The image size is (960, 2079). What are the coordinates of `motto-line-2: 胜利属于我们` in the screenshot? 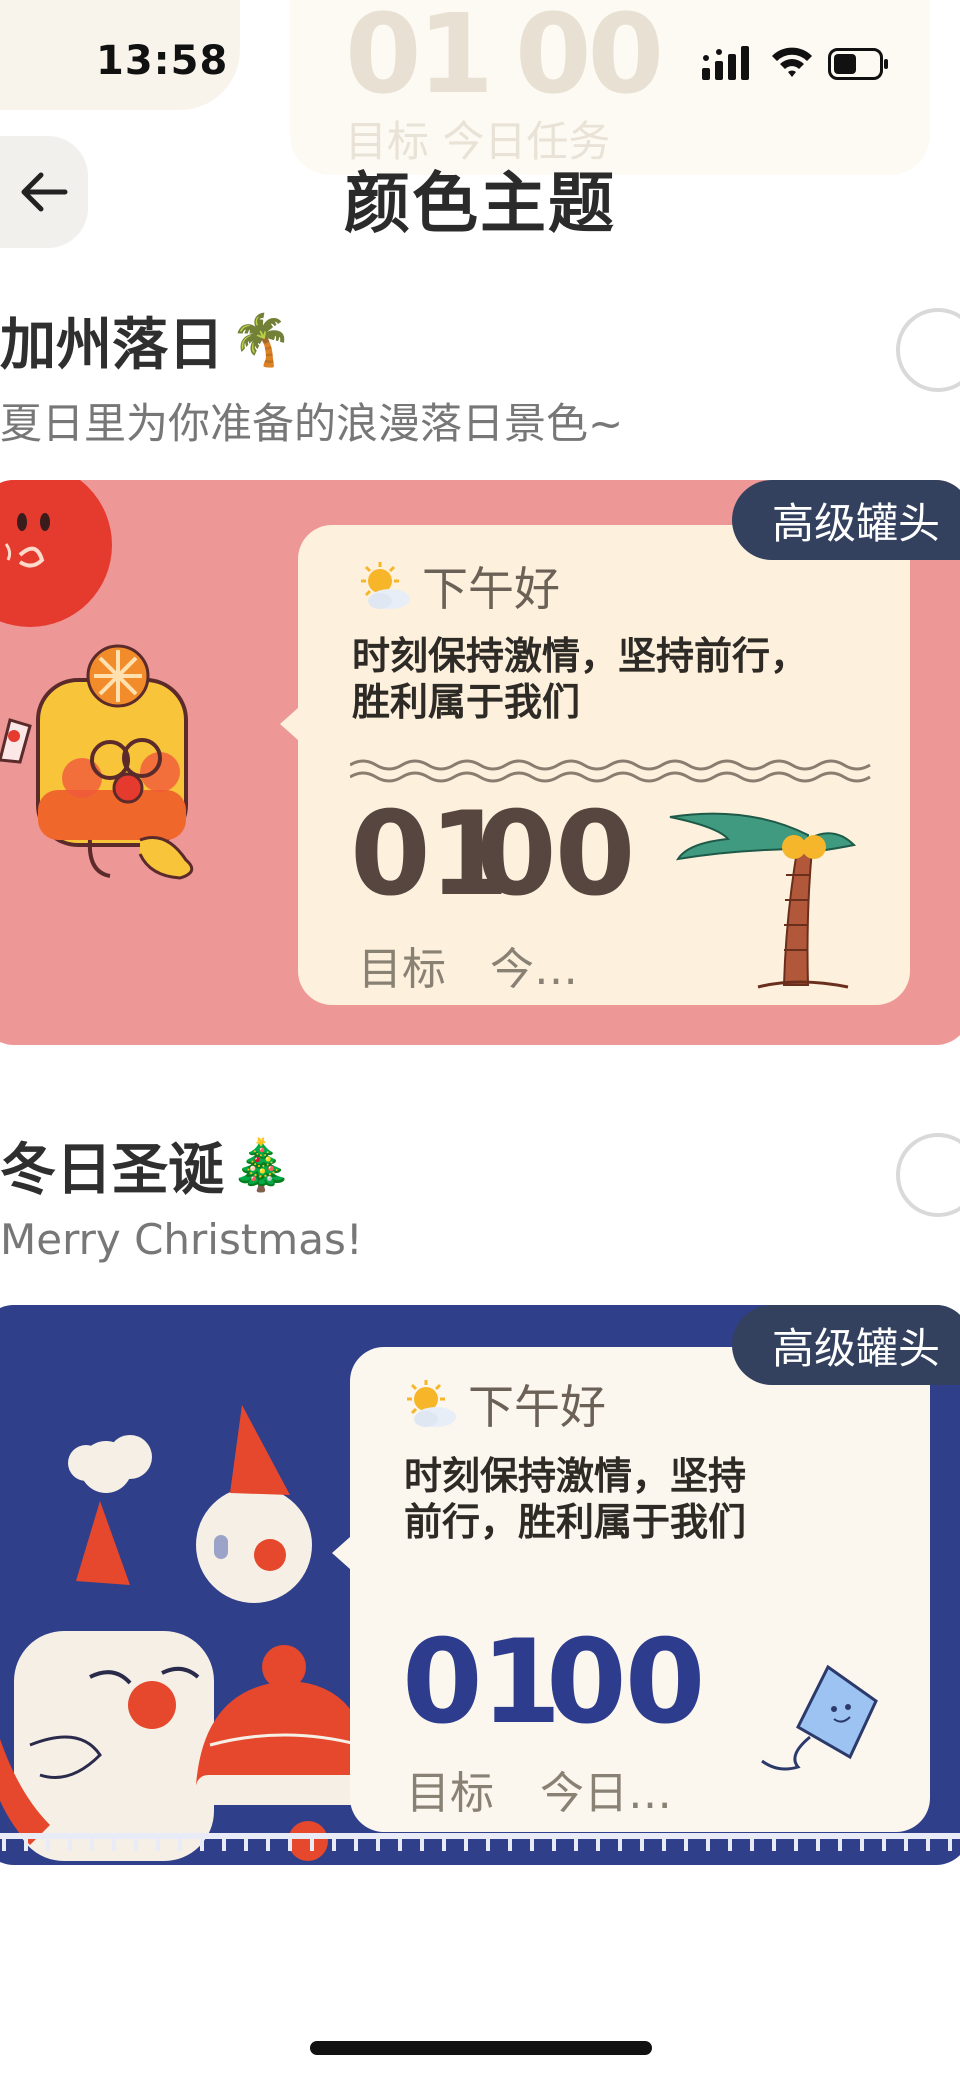 It's located at (466, 702).